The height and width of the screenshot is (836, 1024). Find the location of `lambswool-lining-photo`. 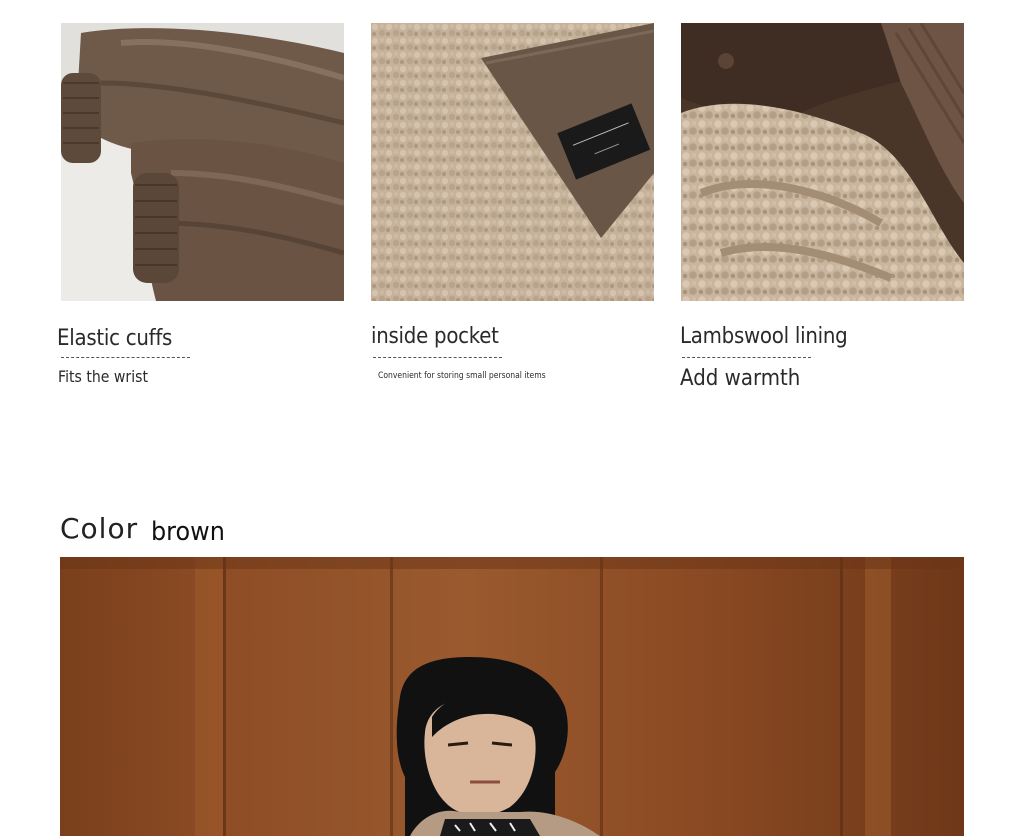

lambswool-lining-photo is located at coordinates (822, 162).